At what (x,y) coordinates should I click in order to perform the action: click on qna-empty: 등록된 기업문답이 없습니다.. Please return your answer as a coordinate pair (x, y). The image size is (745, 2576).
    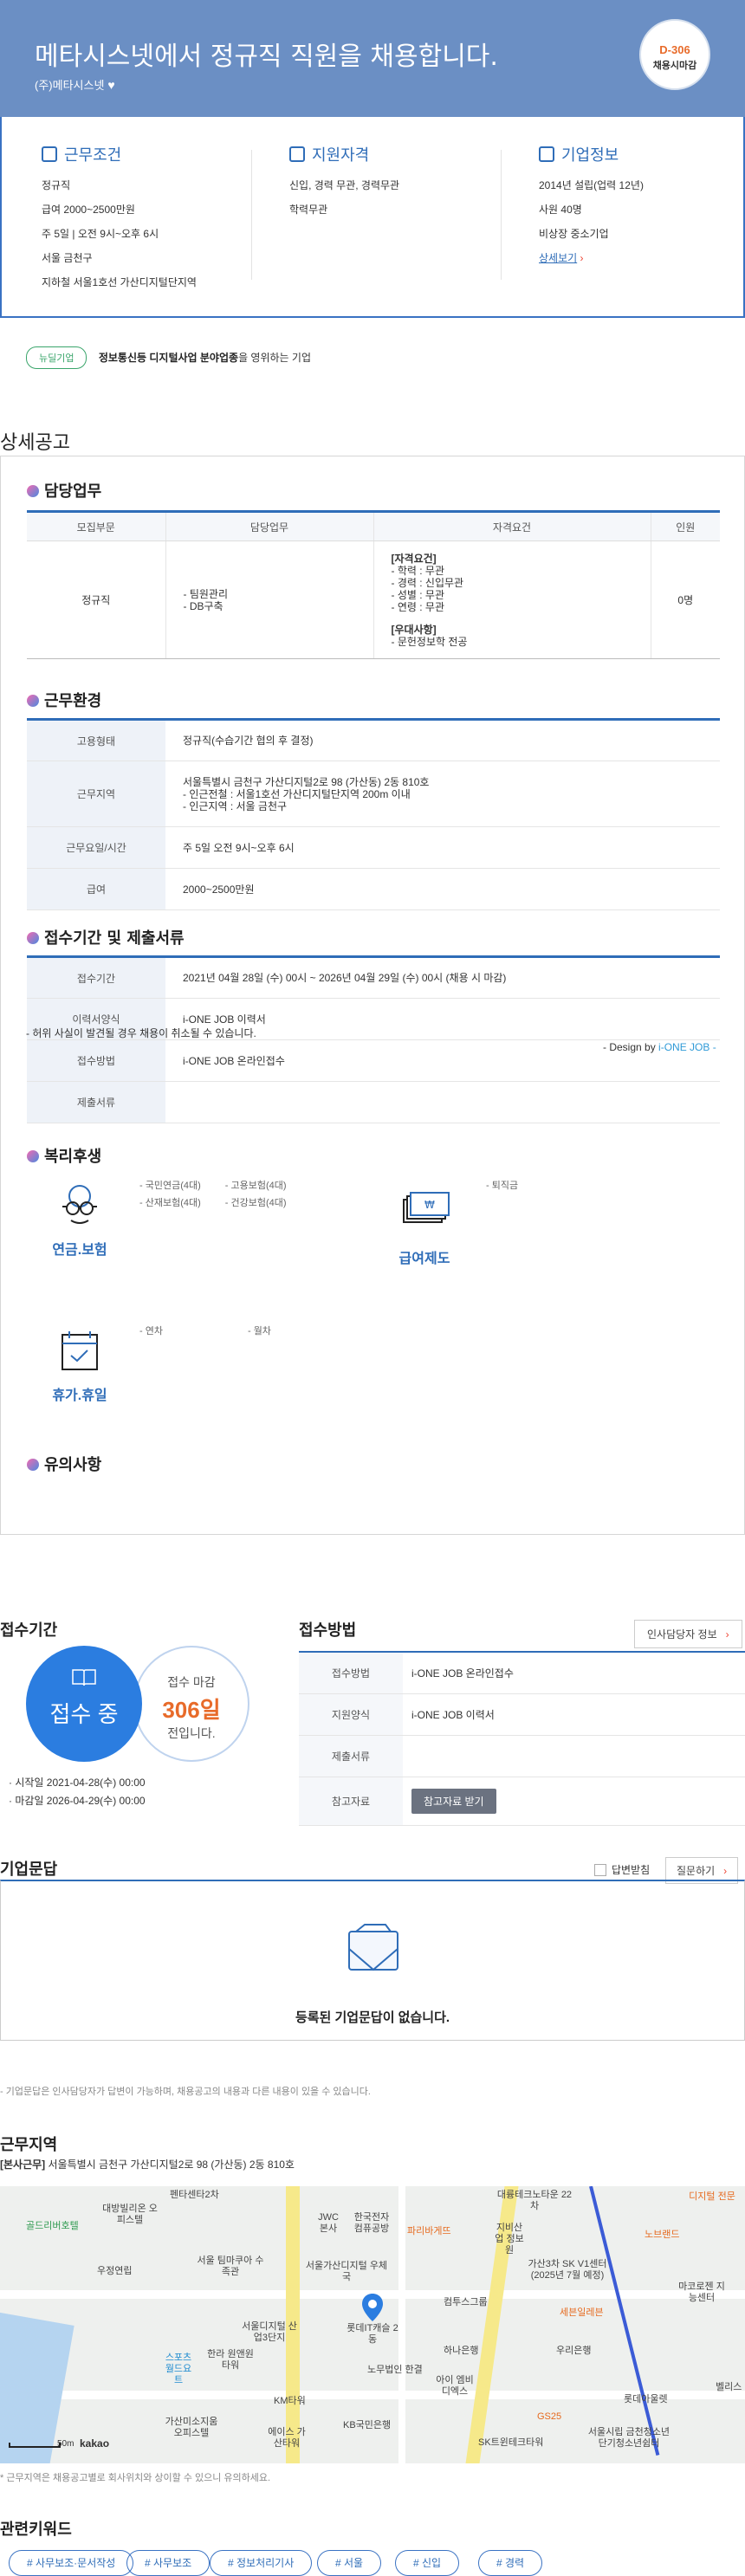
    Looking at the image, I should click on (373, 2017).